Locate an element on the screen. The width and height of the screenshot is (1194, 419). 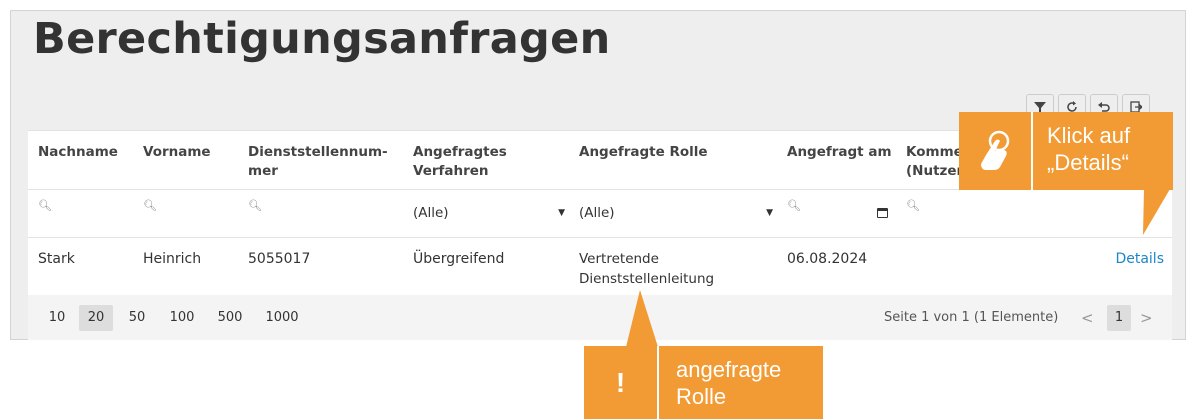
page-button-1: 1 is located at coordinates (1119, 318).